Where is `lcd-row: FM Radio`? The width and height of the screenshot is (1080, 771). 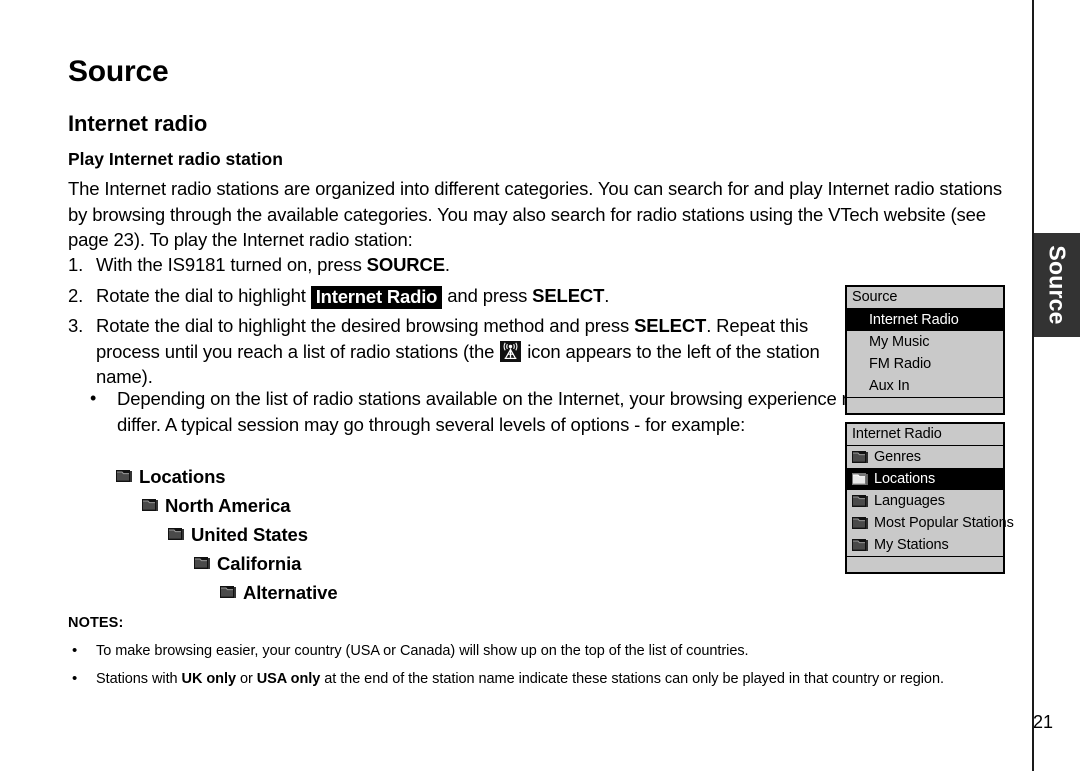
lcd-row: FM Radio is located at coordinates (925, 364).